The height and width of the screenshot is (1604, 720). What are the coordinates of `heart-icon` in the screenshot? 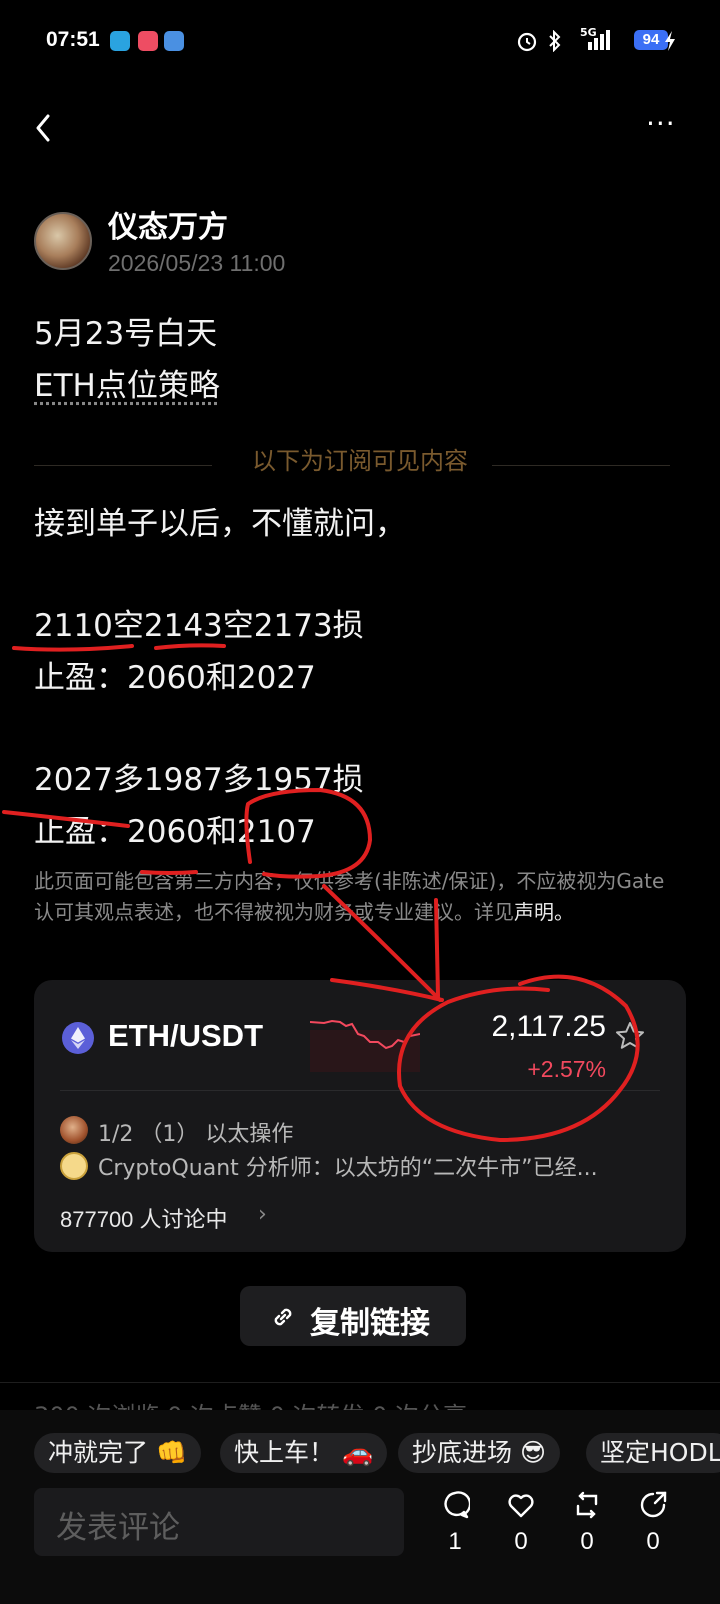 It's located at (521, 1505).